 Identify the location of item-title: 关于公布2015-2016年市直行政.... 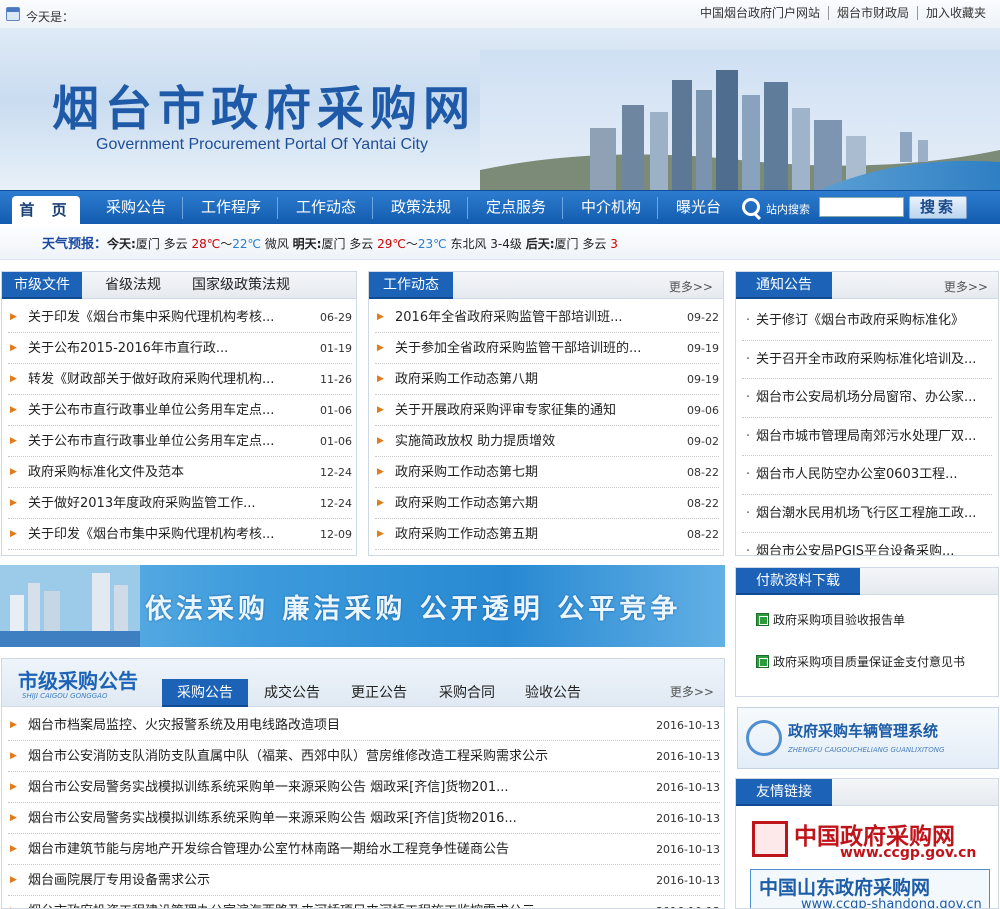
(128, 348).